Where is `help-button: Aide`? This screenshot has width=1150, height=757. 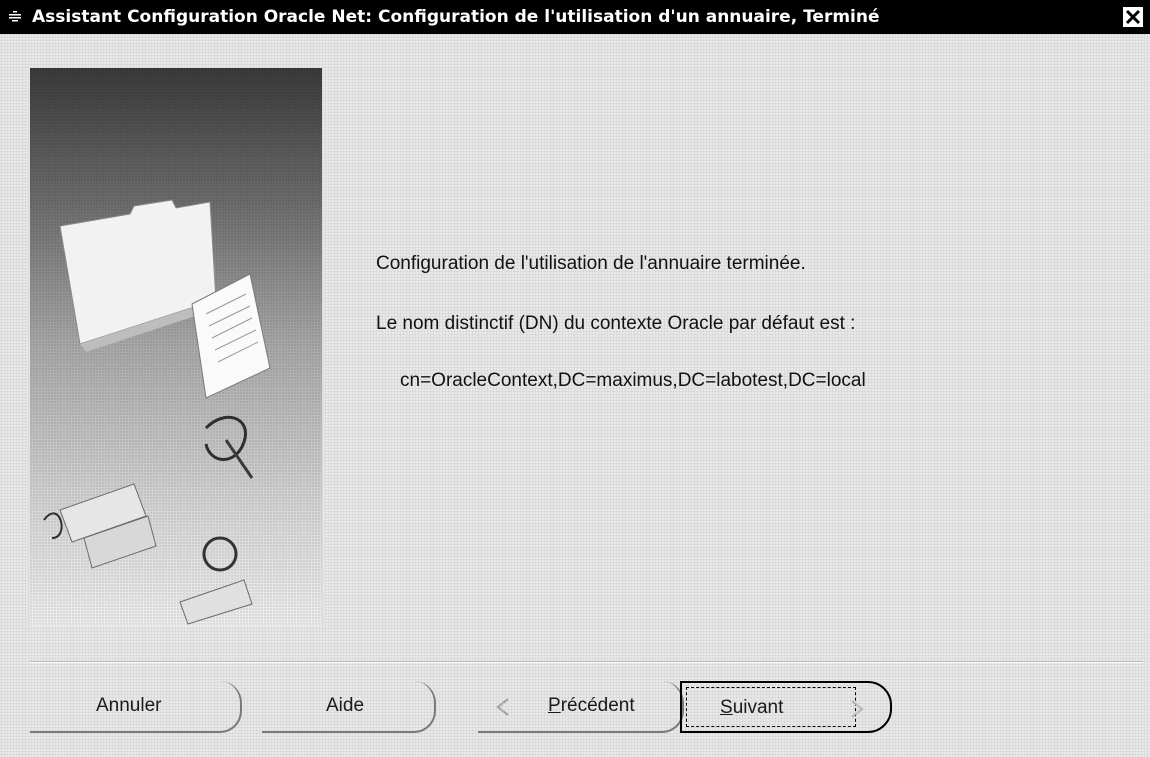
help-button: Aide is located at coordinates (349, 707).